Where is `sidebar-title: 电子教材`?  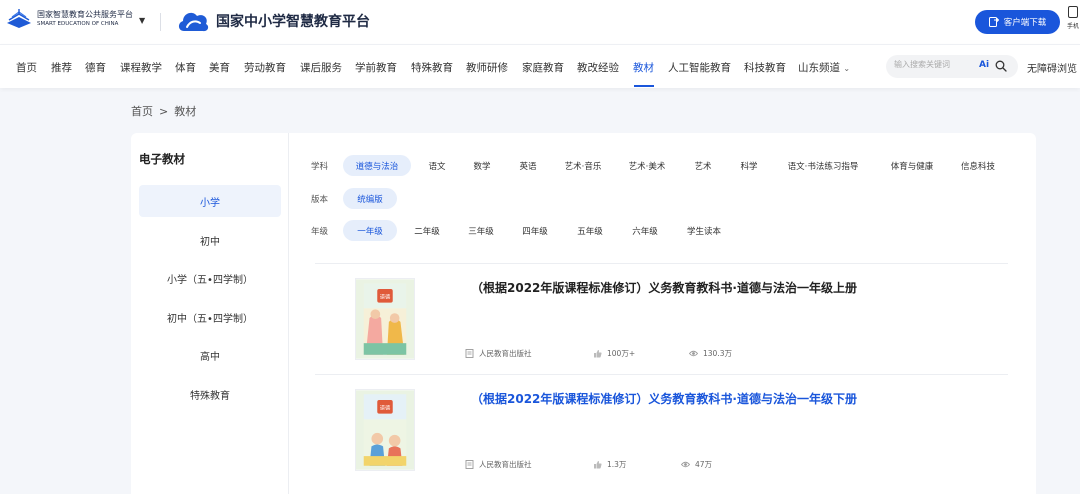
sidebar-title: 电子教材 is located at coordinates (162, 159).